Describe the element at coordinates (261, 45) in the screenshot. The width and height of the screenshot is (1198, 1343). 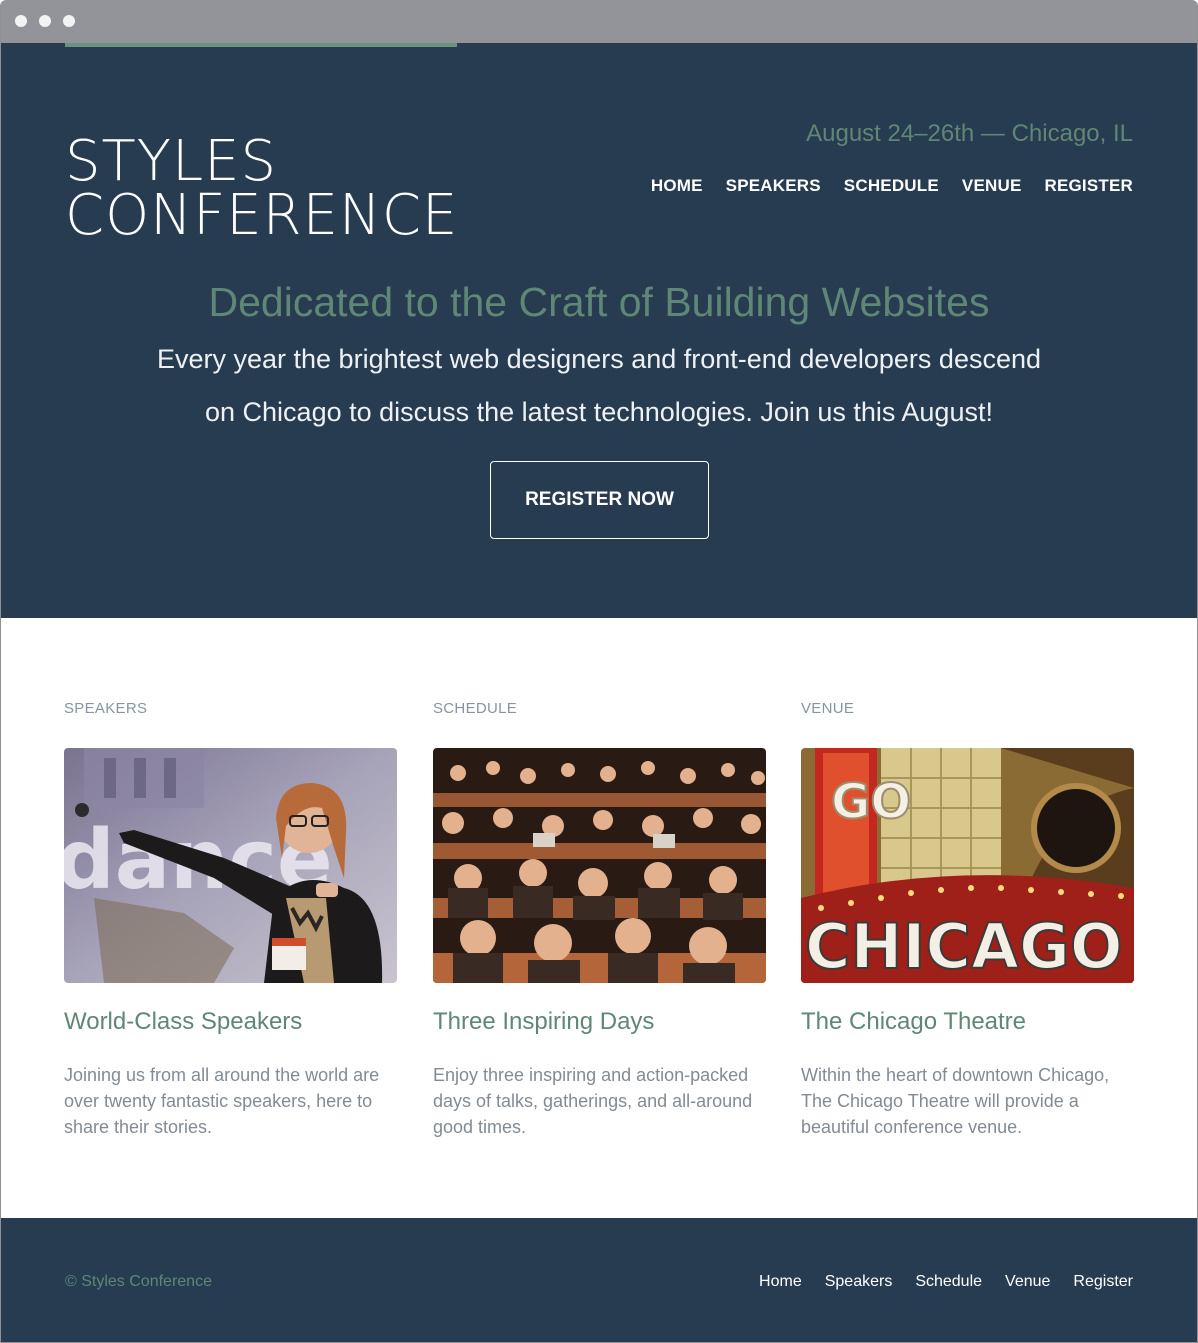
I see `accent-bar` at that location.